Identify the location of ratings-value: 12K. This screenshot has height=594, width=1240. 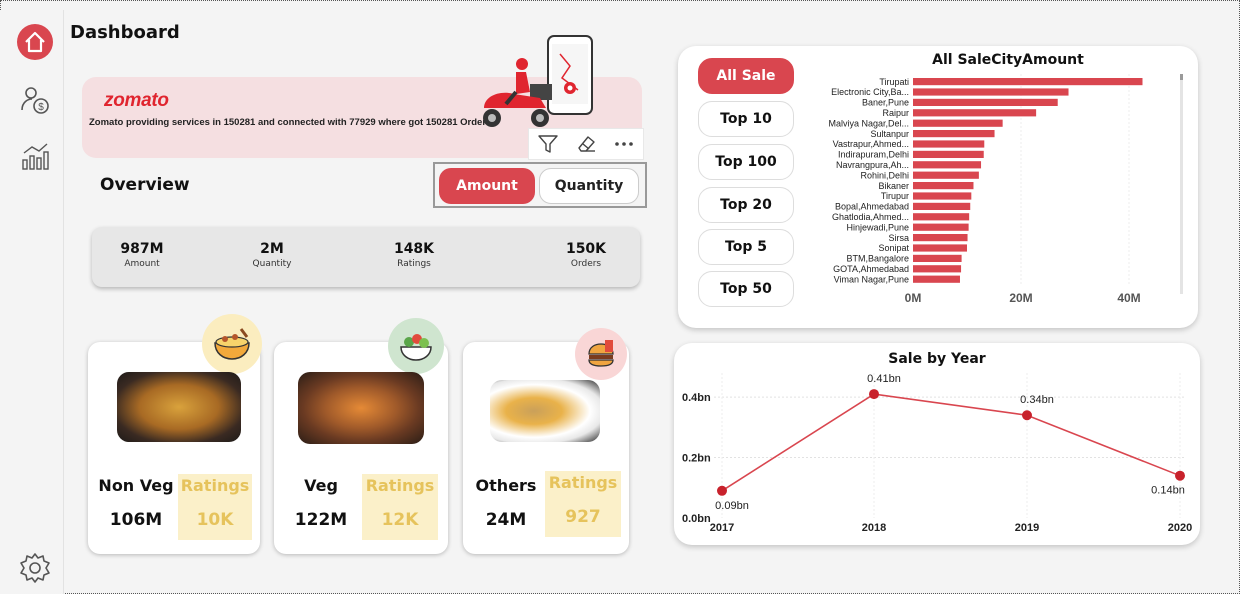
(400, 520).